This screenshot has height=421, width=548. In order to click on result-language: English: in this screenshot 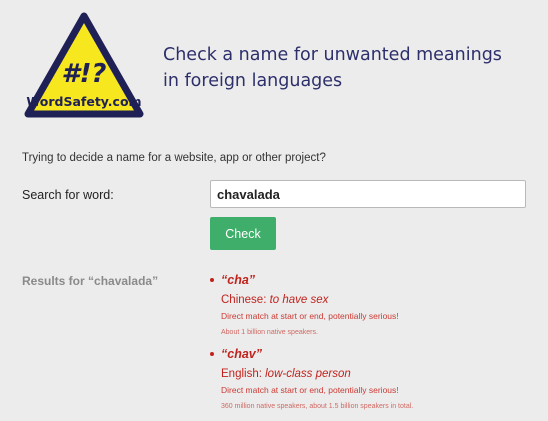, I will do `click(241, 374)`.